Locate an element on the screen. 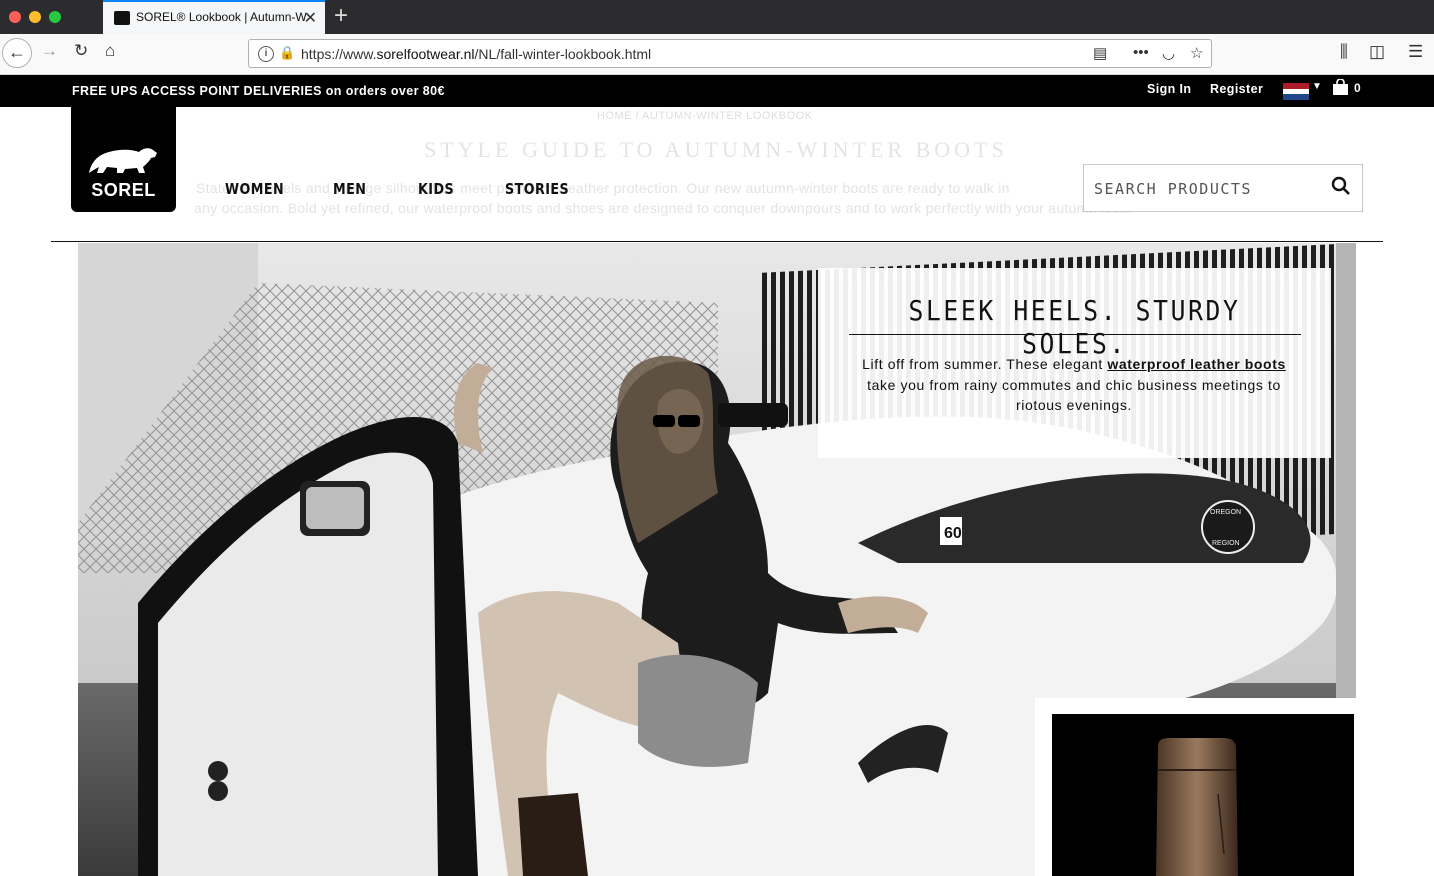 Image resolution: width=1434 pixels, height=876 pixels. cart-count: 0 is located at coordinates (1357, 88).